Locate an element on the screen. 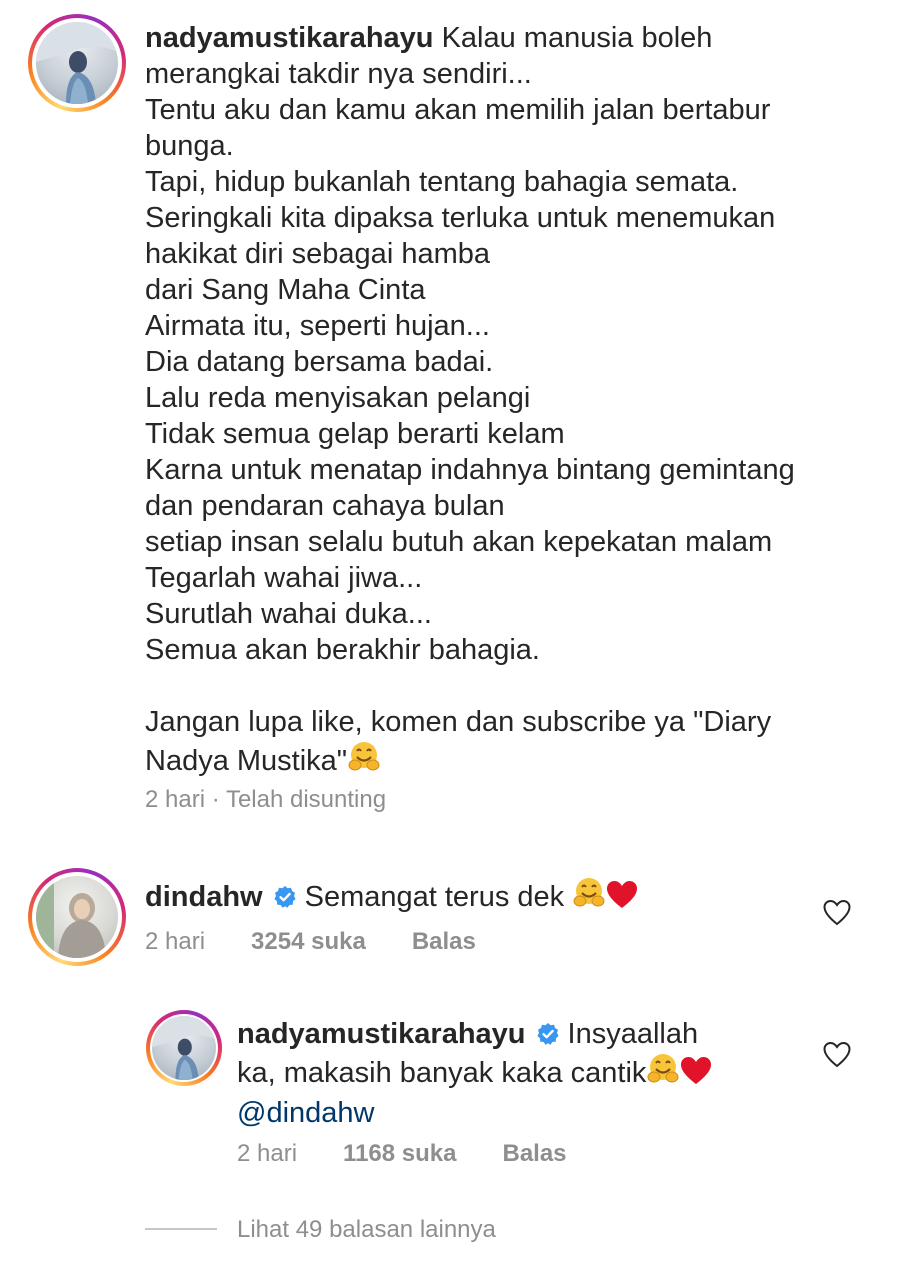 This screenshot has width=899, height=1280. more-replies-divider is located at coordinates (181, 1229).